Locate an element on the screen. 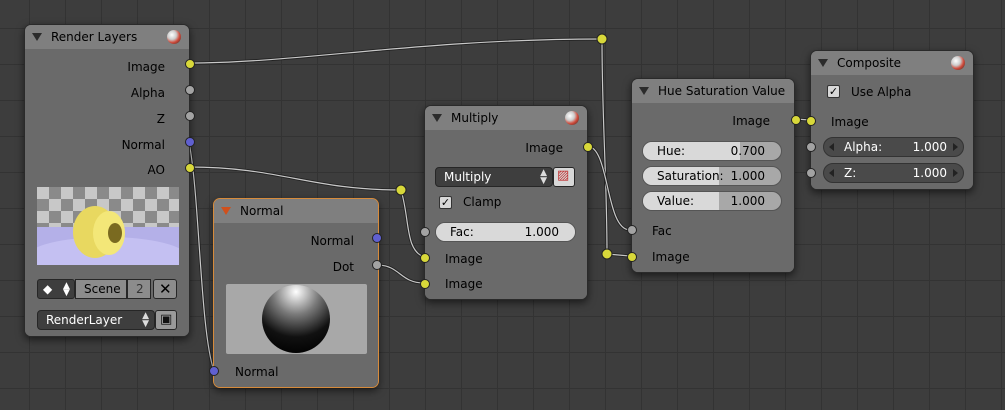  blend-mode-select: Multiply ▲ ▼ is located at coordinates (494, 177).